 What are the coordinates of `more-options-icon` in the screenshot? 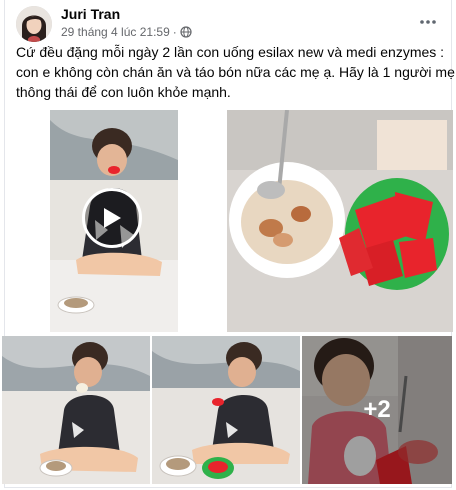 It's located at (428, 22).